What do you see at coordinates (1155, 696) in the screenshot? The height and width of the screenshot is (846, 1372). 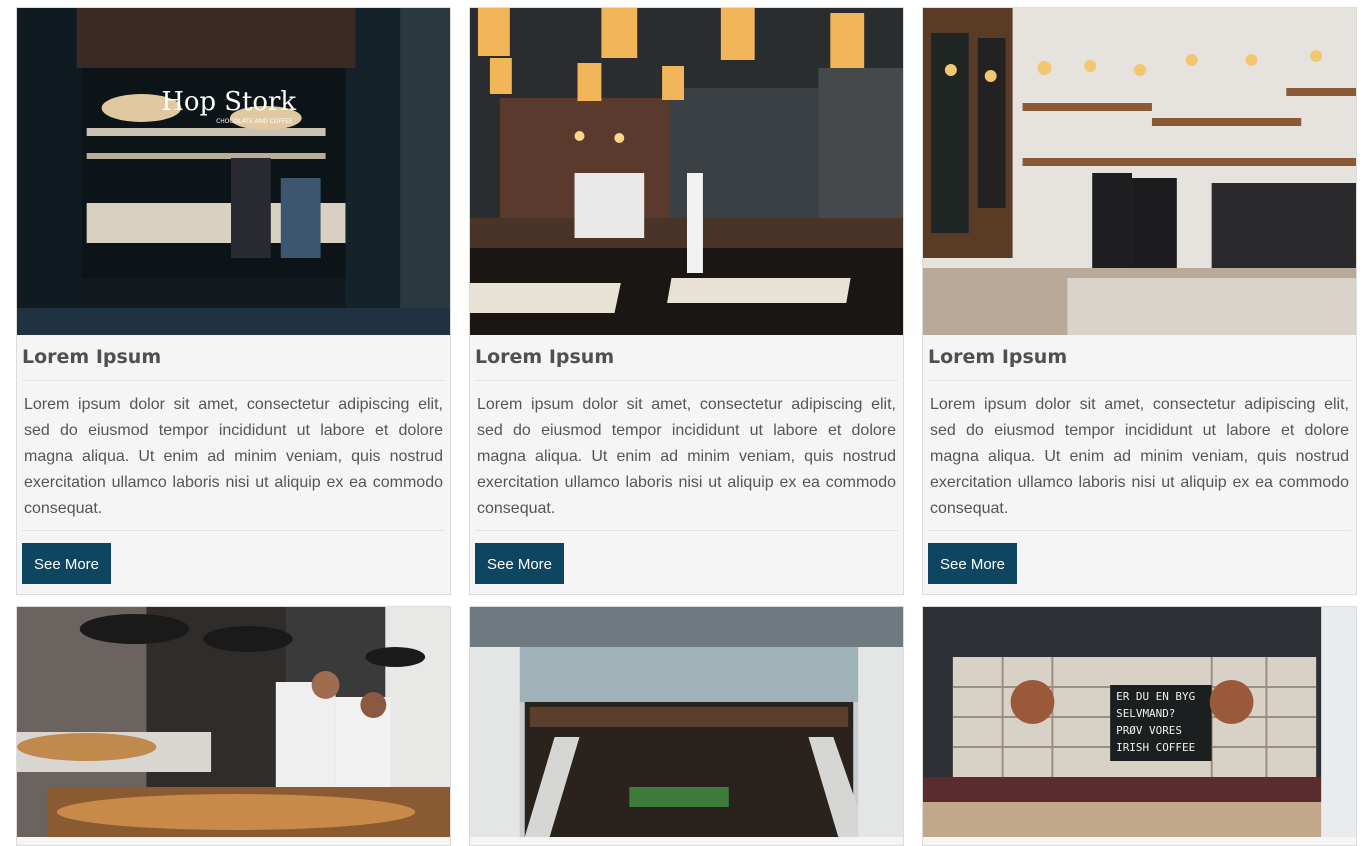 I see `chalkboard-line-1: ER DU EN BYG` at bounding box center [1155, 696].